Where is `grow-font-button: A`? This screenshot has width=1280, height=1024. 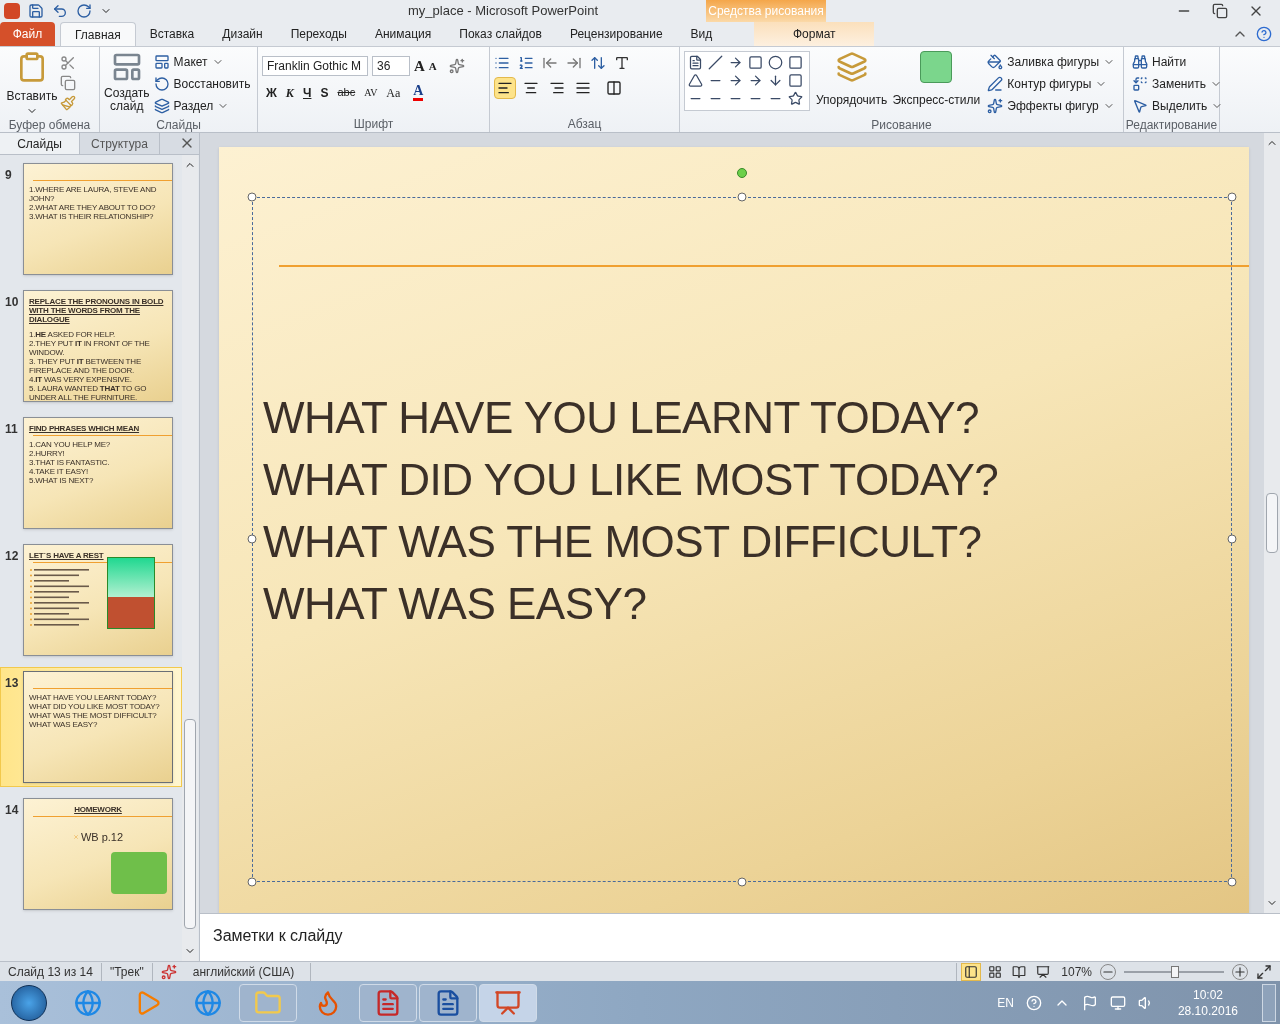 grow-font-button: A is located at coordinates (419, 66).